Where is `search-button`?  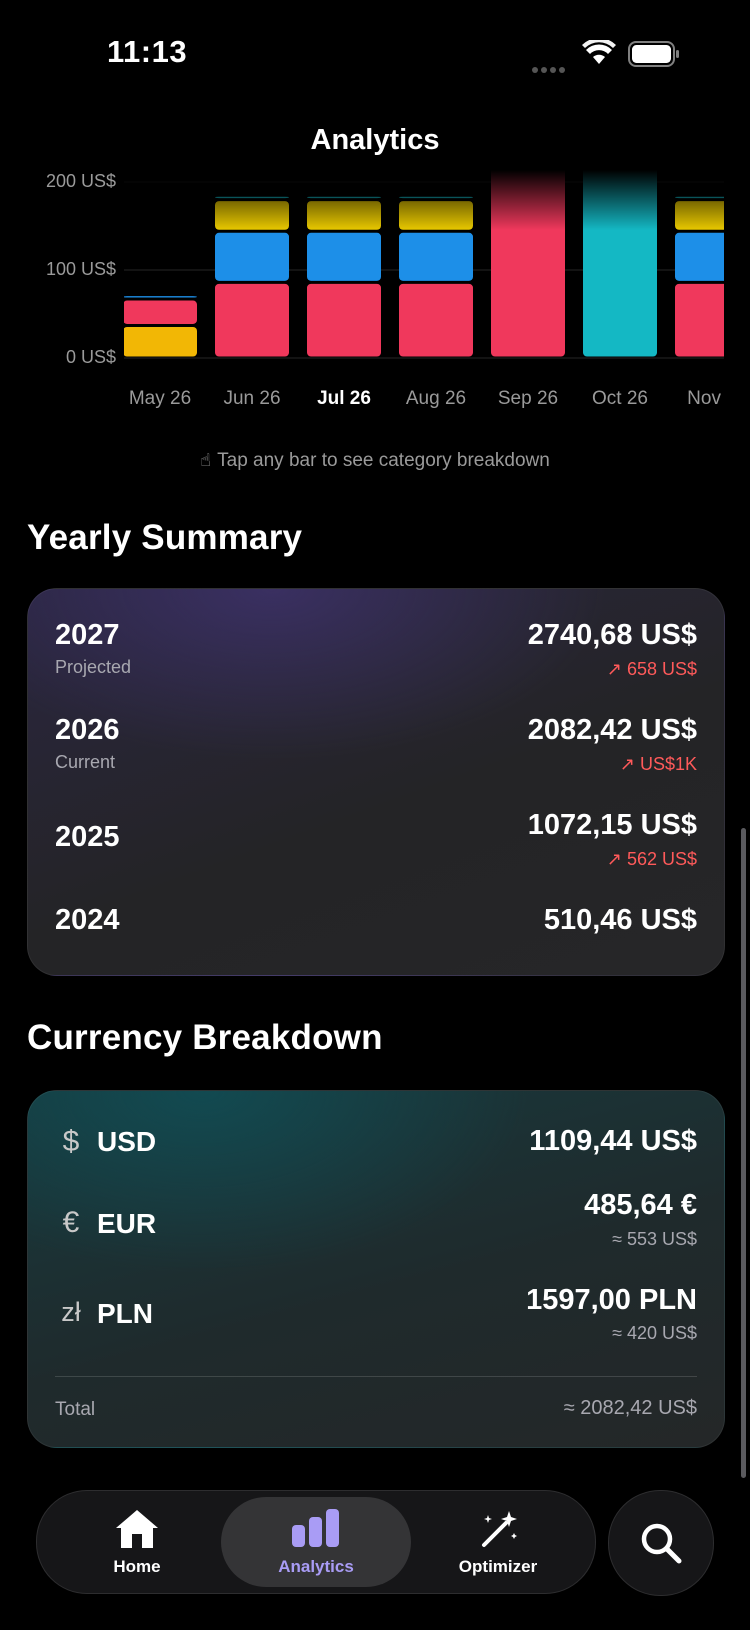 search-button is located at coordinates (661, 1543).